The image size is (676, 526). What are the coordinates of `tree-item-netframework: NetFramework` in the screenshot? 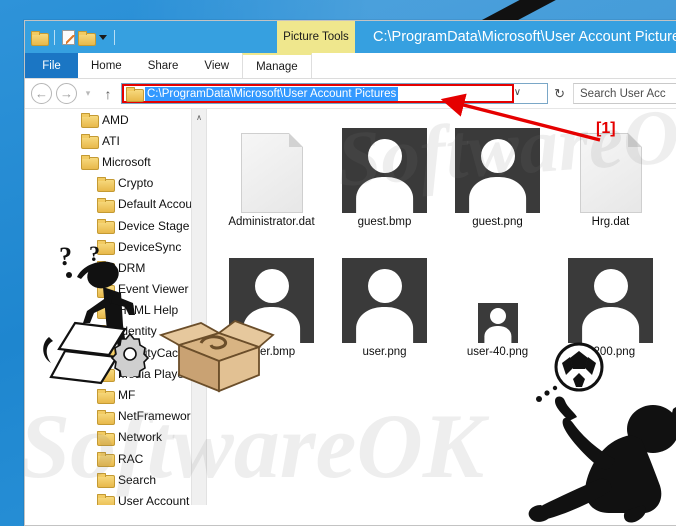 It's located at (115, 416).